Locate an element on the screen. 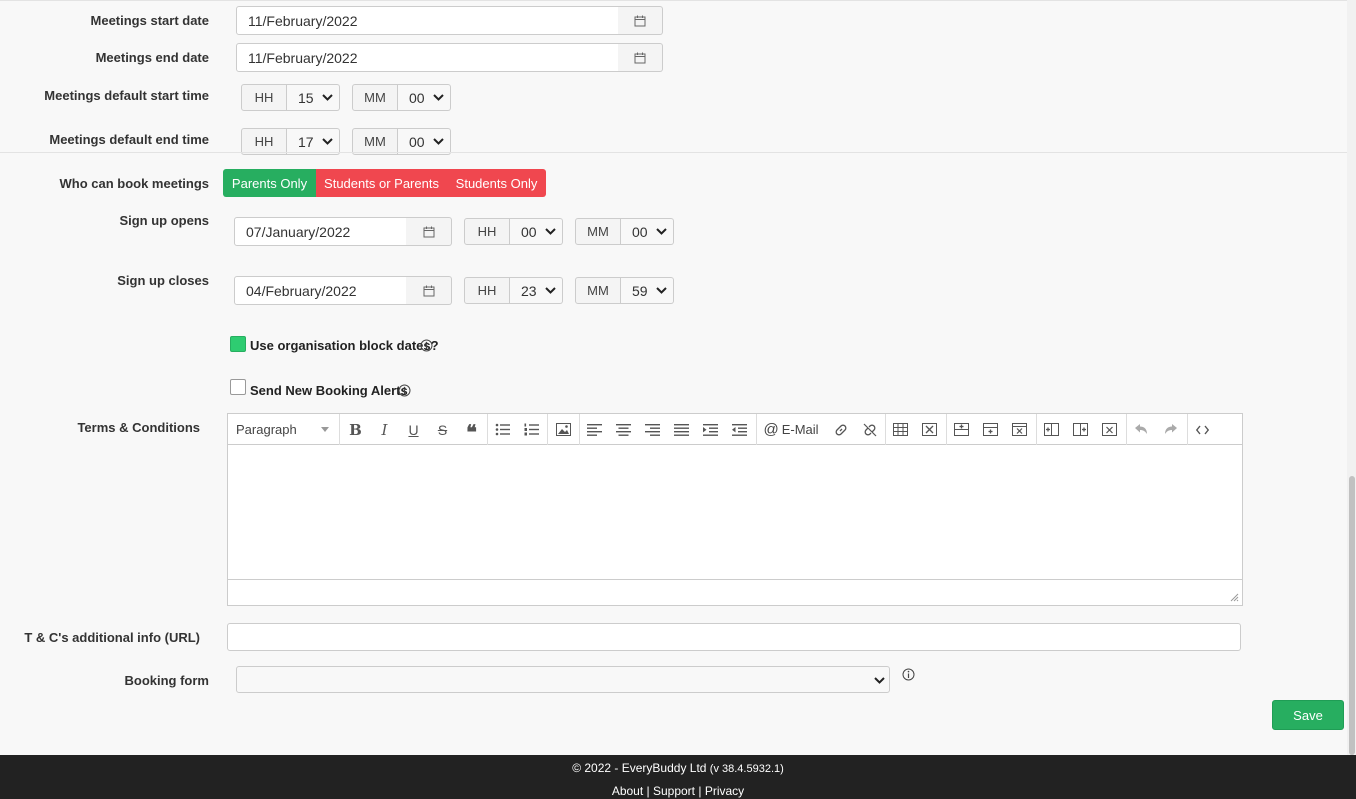 The width and height of the screenshot is (1356, 799). parents-only-button: Parents Only is located at coordinates (269, 183).